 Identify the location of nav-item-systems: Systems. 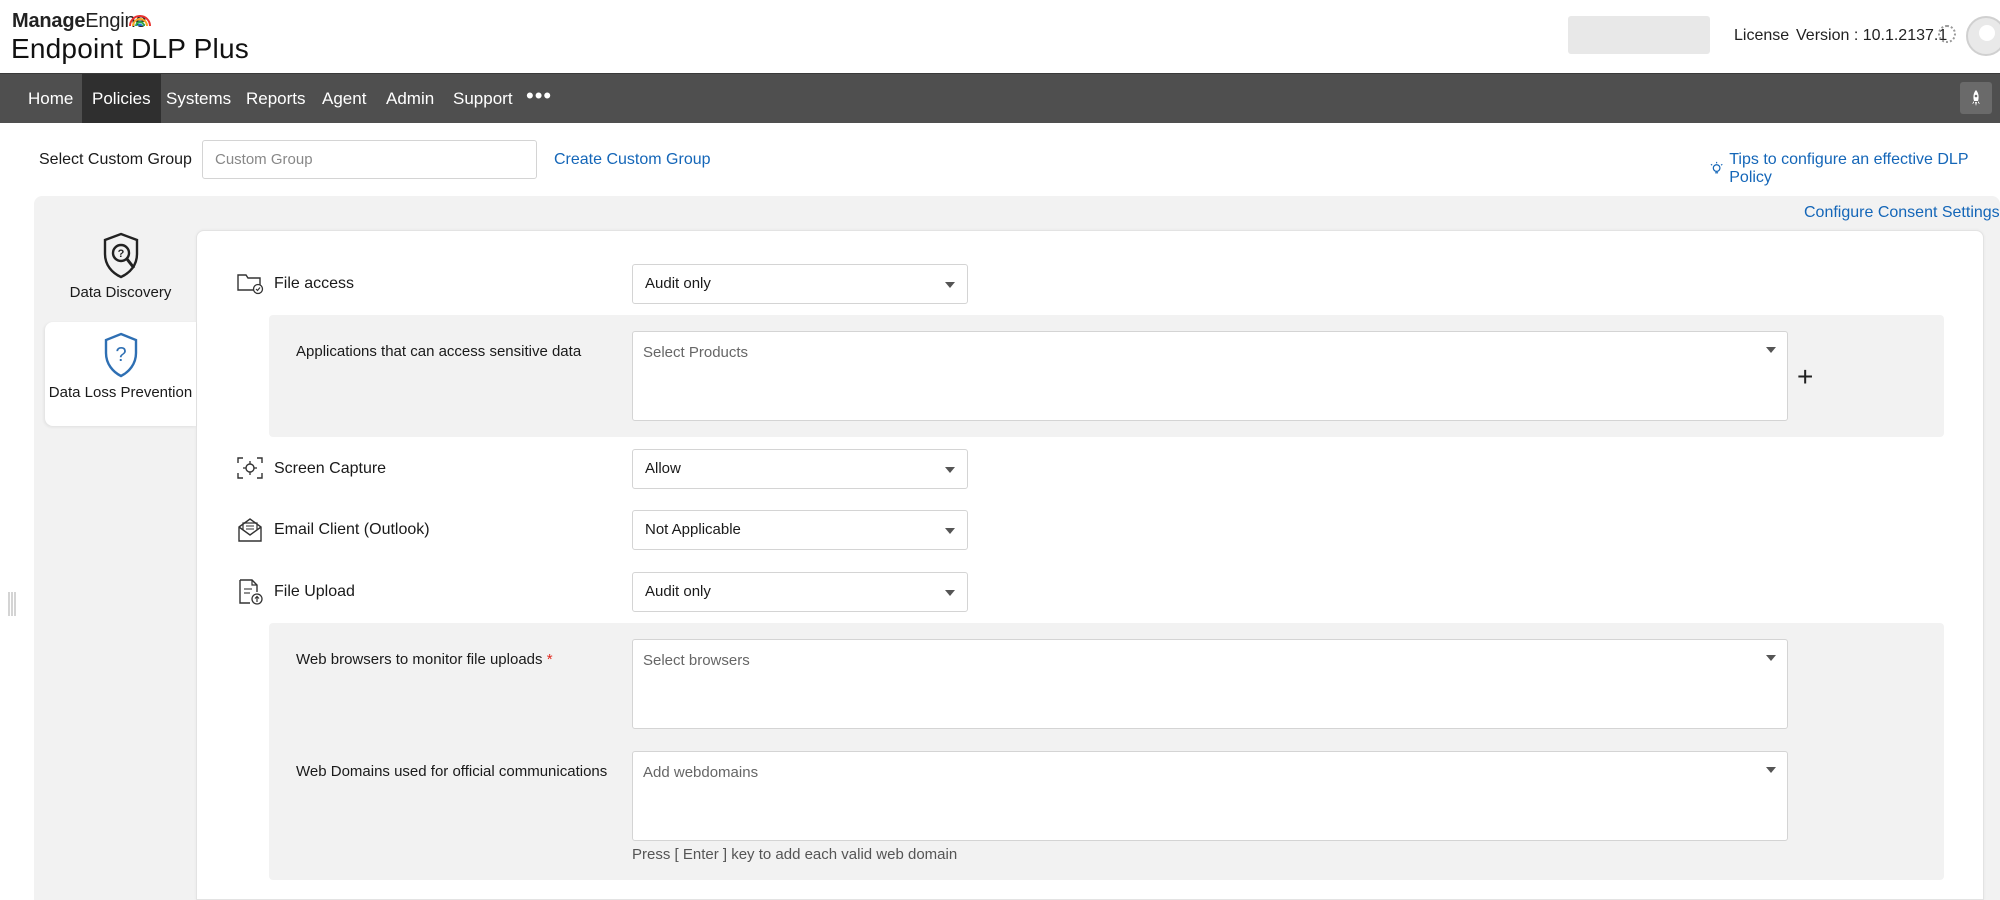
(198, 98).